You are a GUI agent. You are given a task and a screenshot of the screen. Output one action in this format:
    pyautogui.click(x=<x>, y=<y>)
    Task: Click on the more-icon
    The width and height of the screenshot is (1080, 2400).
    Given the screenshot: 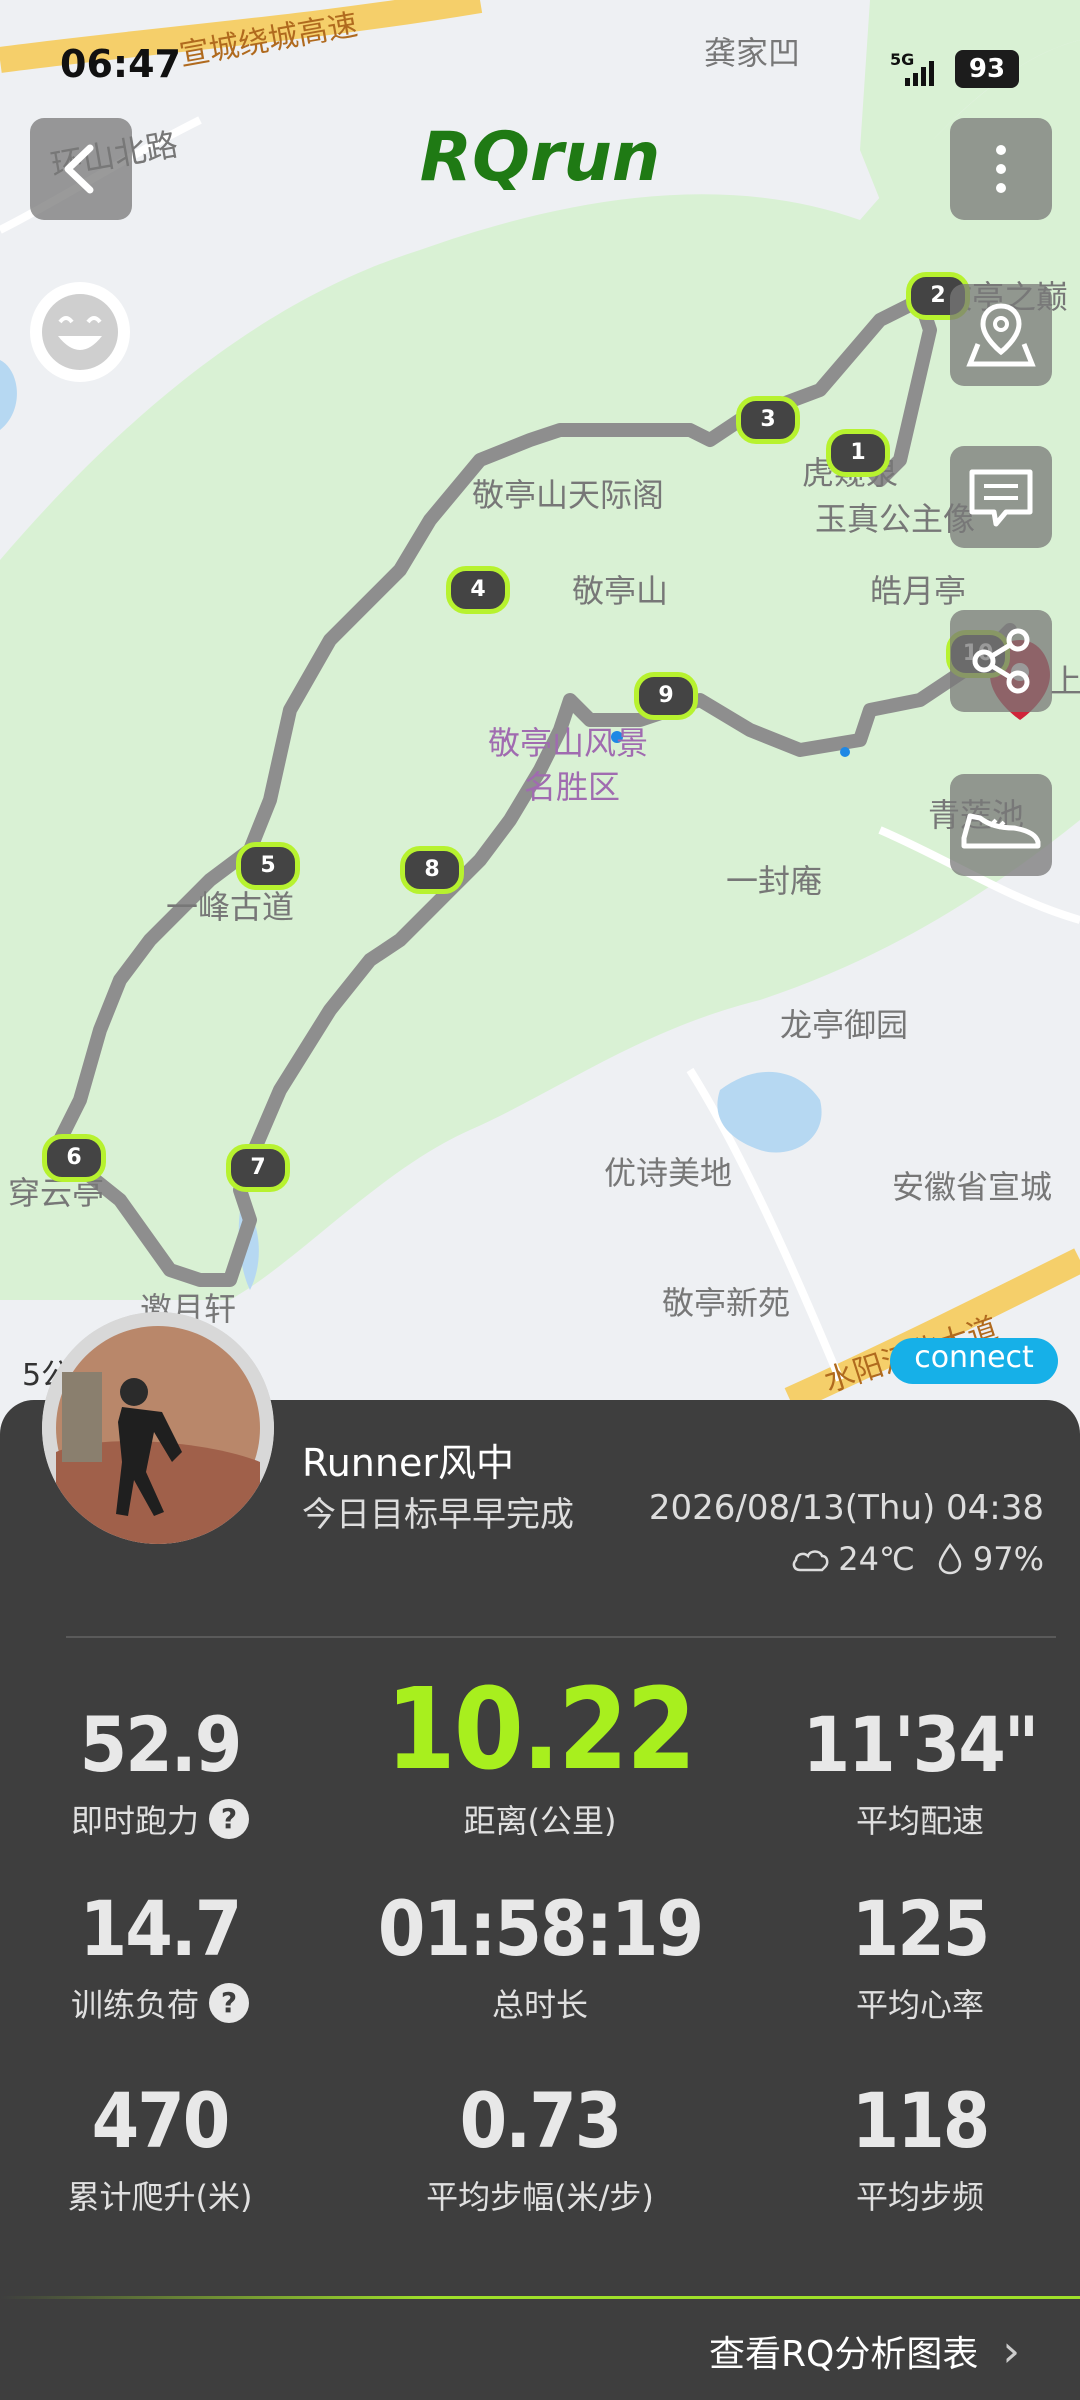 What is the action you would take?
    pyautogui.click(x=1001, y=169)
    